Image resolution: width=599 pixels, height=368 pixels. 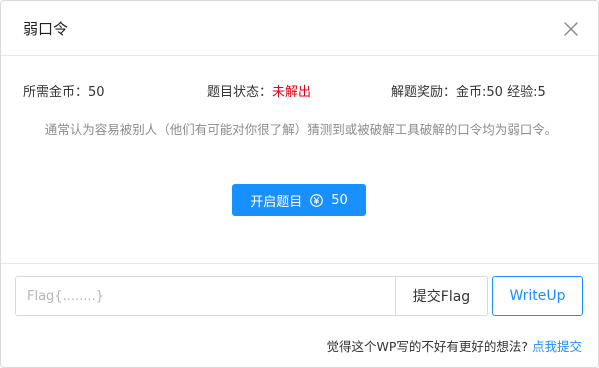 I want to click on start-challenge-button: 开启题目 50, so click(x=299, y=200).